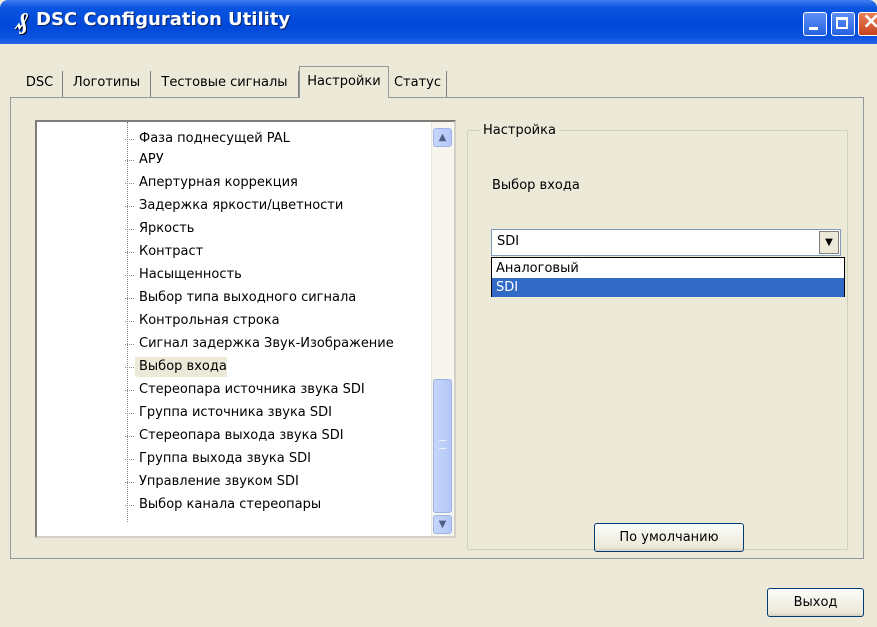  I want to click on tab-test-signals: Тестовые сигналы, so click(225, 84).